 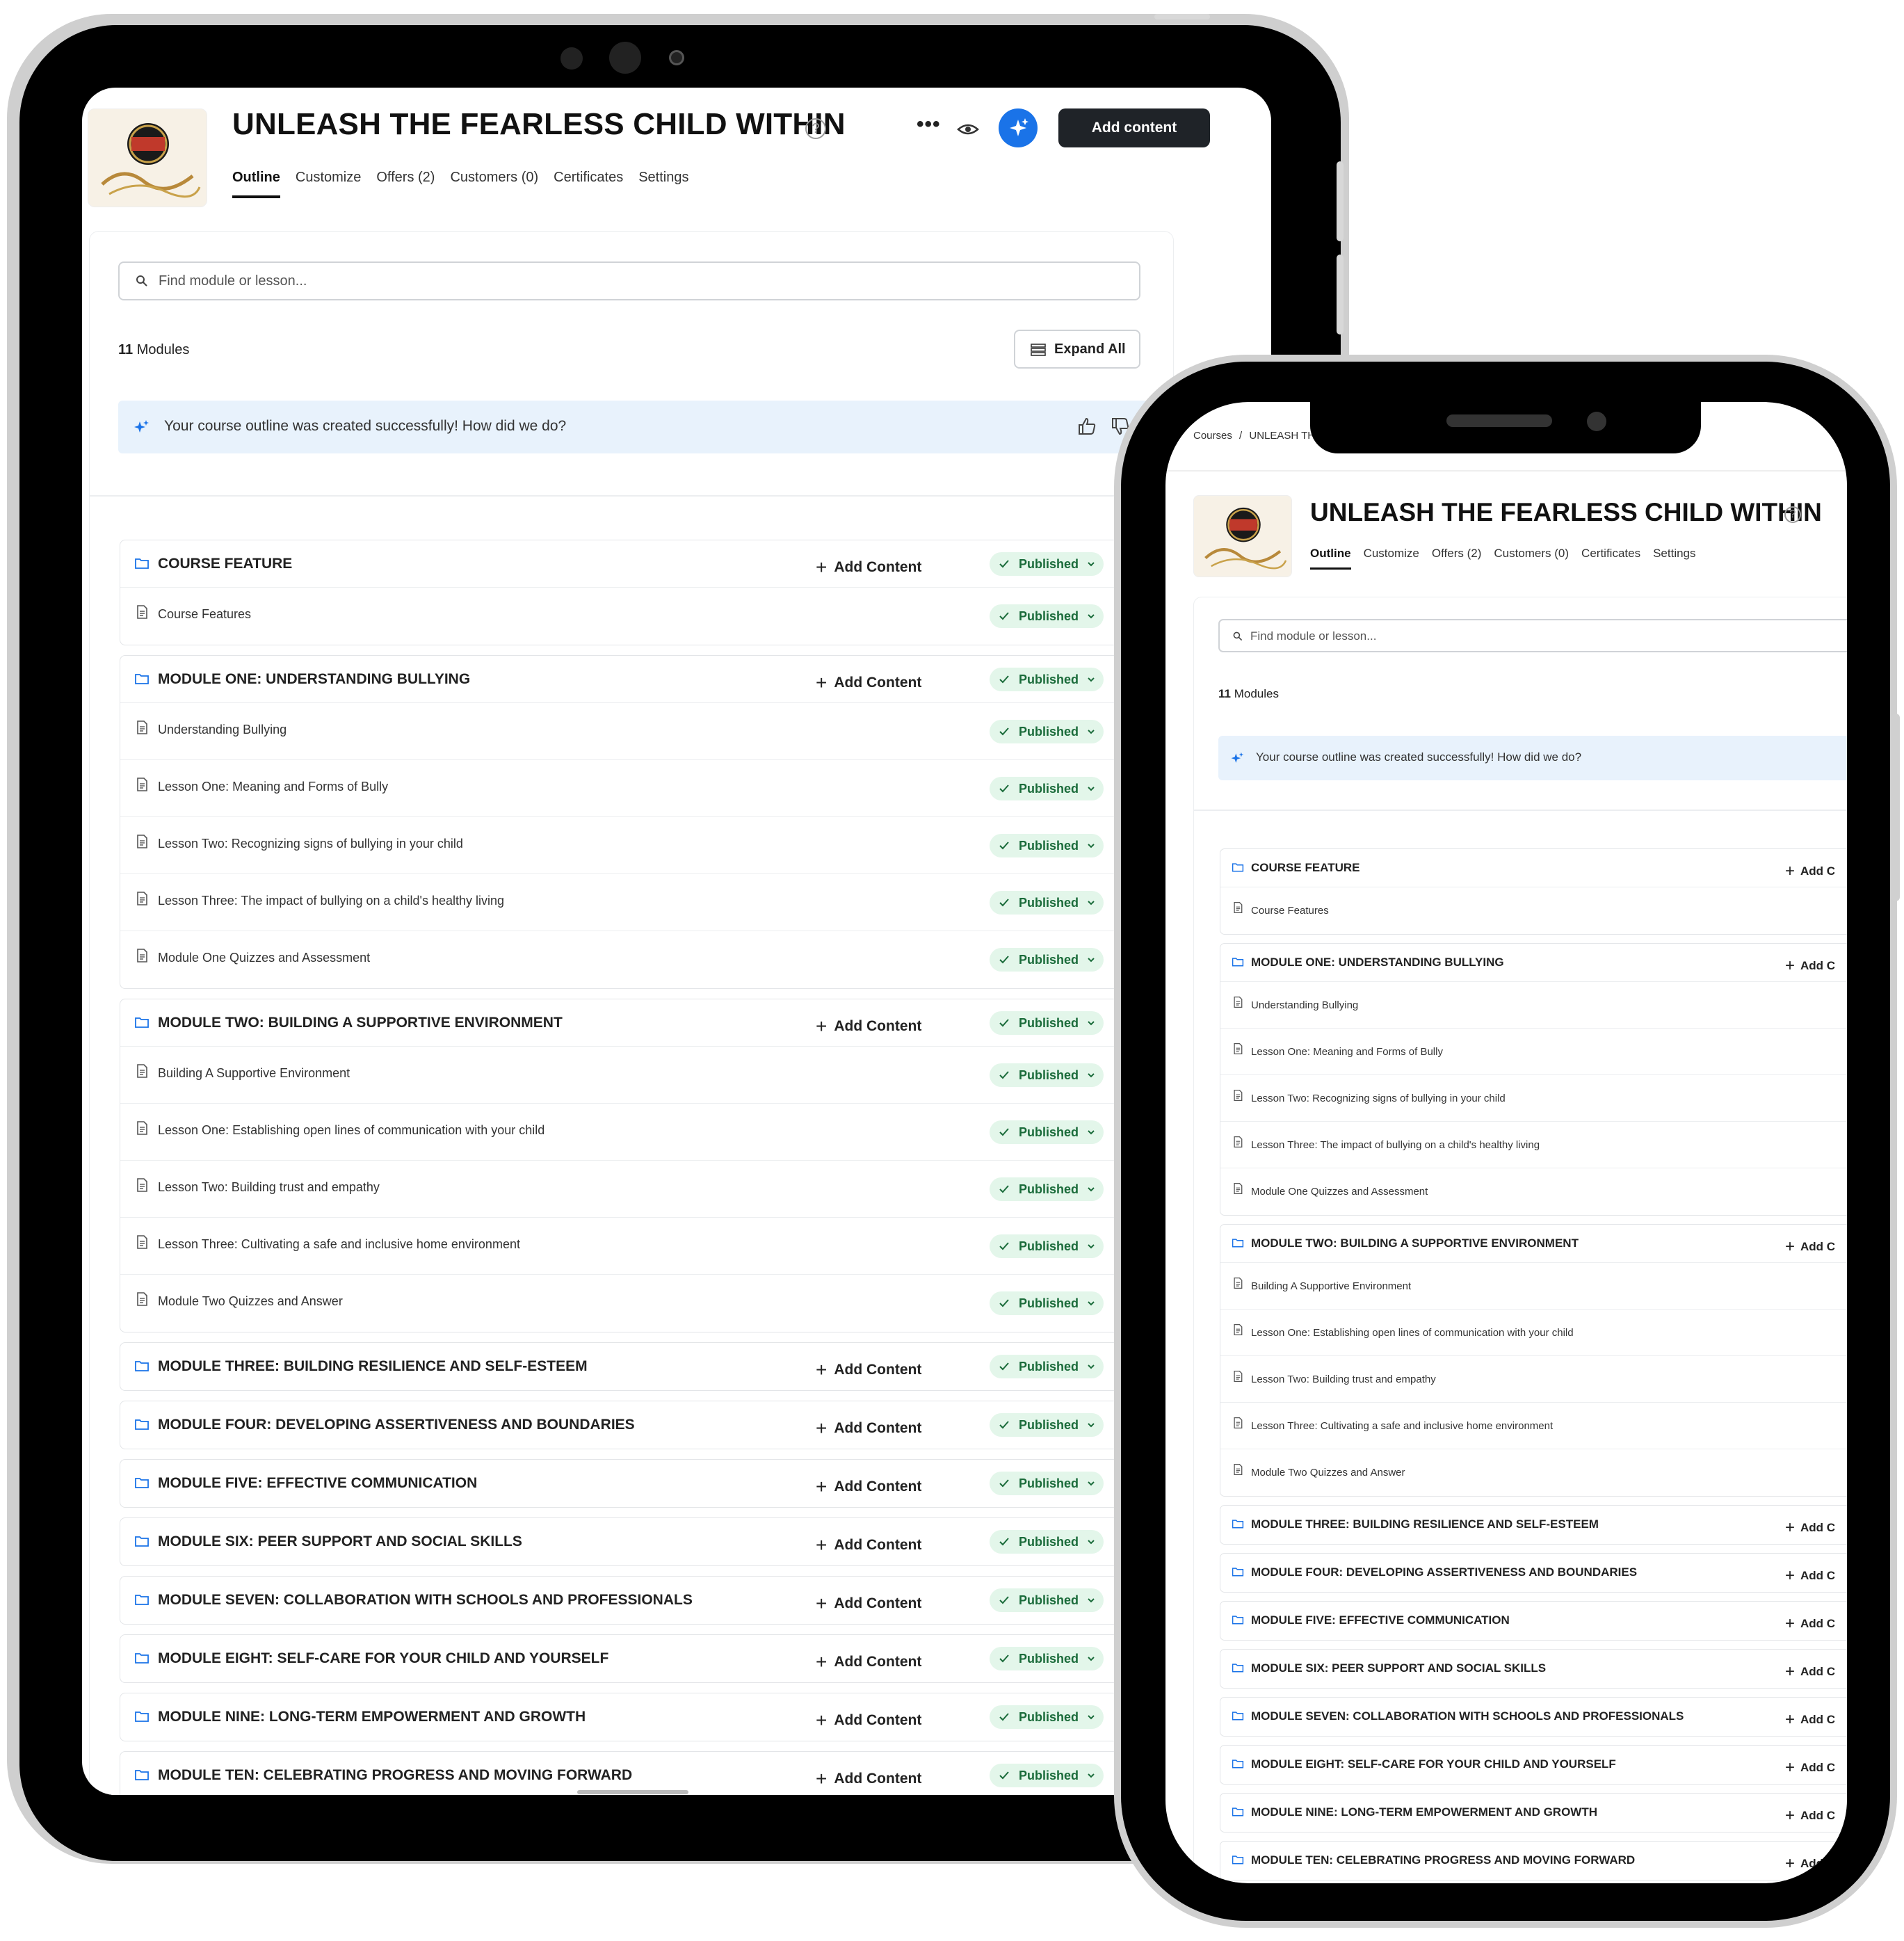 What do you see at coordinates (929, 124) in the screenshot?
I see `more-options-icon: •••` at bounding box center [929, 124].